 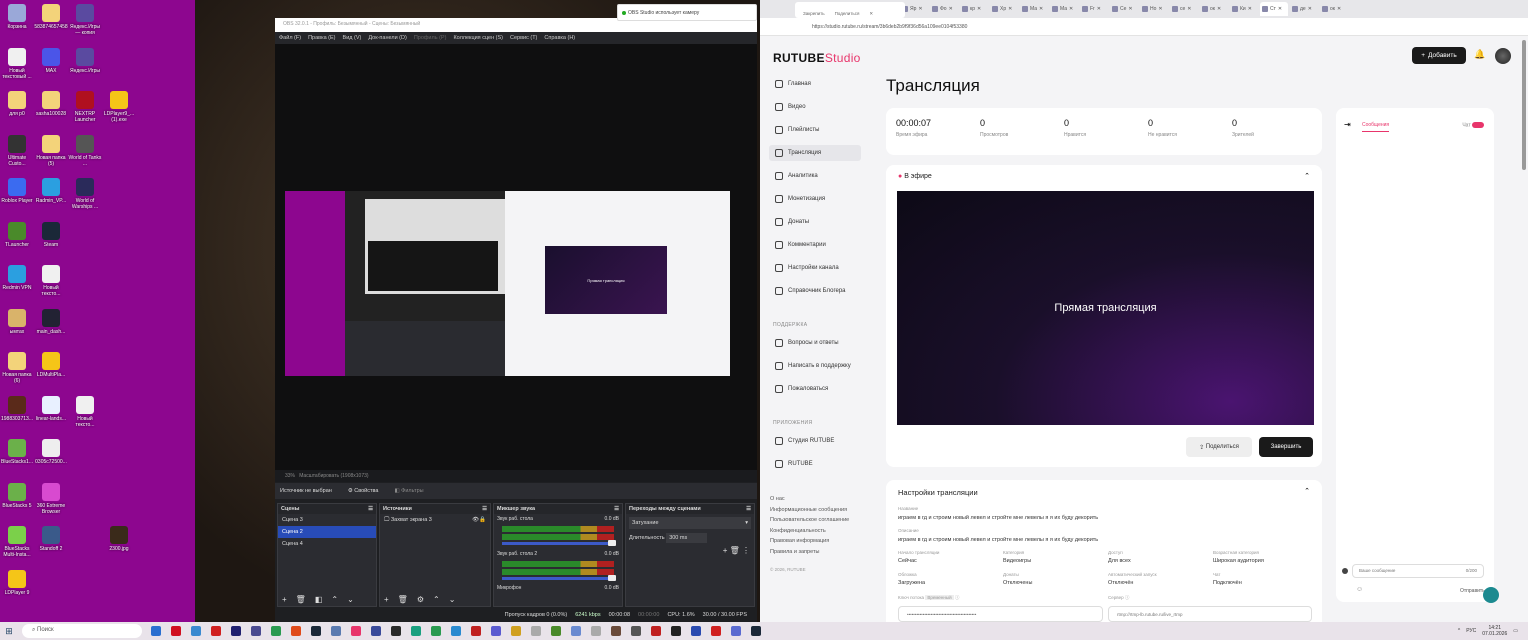 What do you see at coordinates (1124, 9) in the screenshot?
I see `browser-tab: Се ✕` at bounding box center [1124, 9].